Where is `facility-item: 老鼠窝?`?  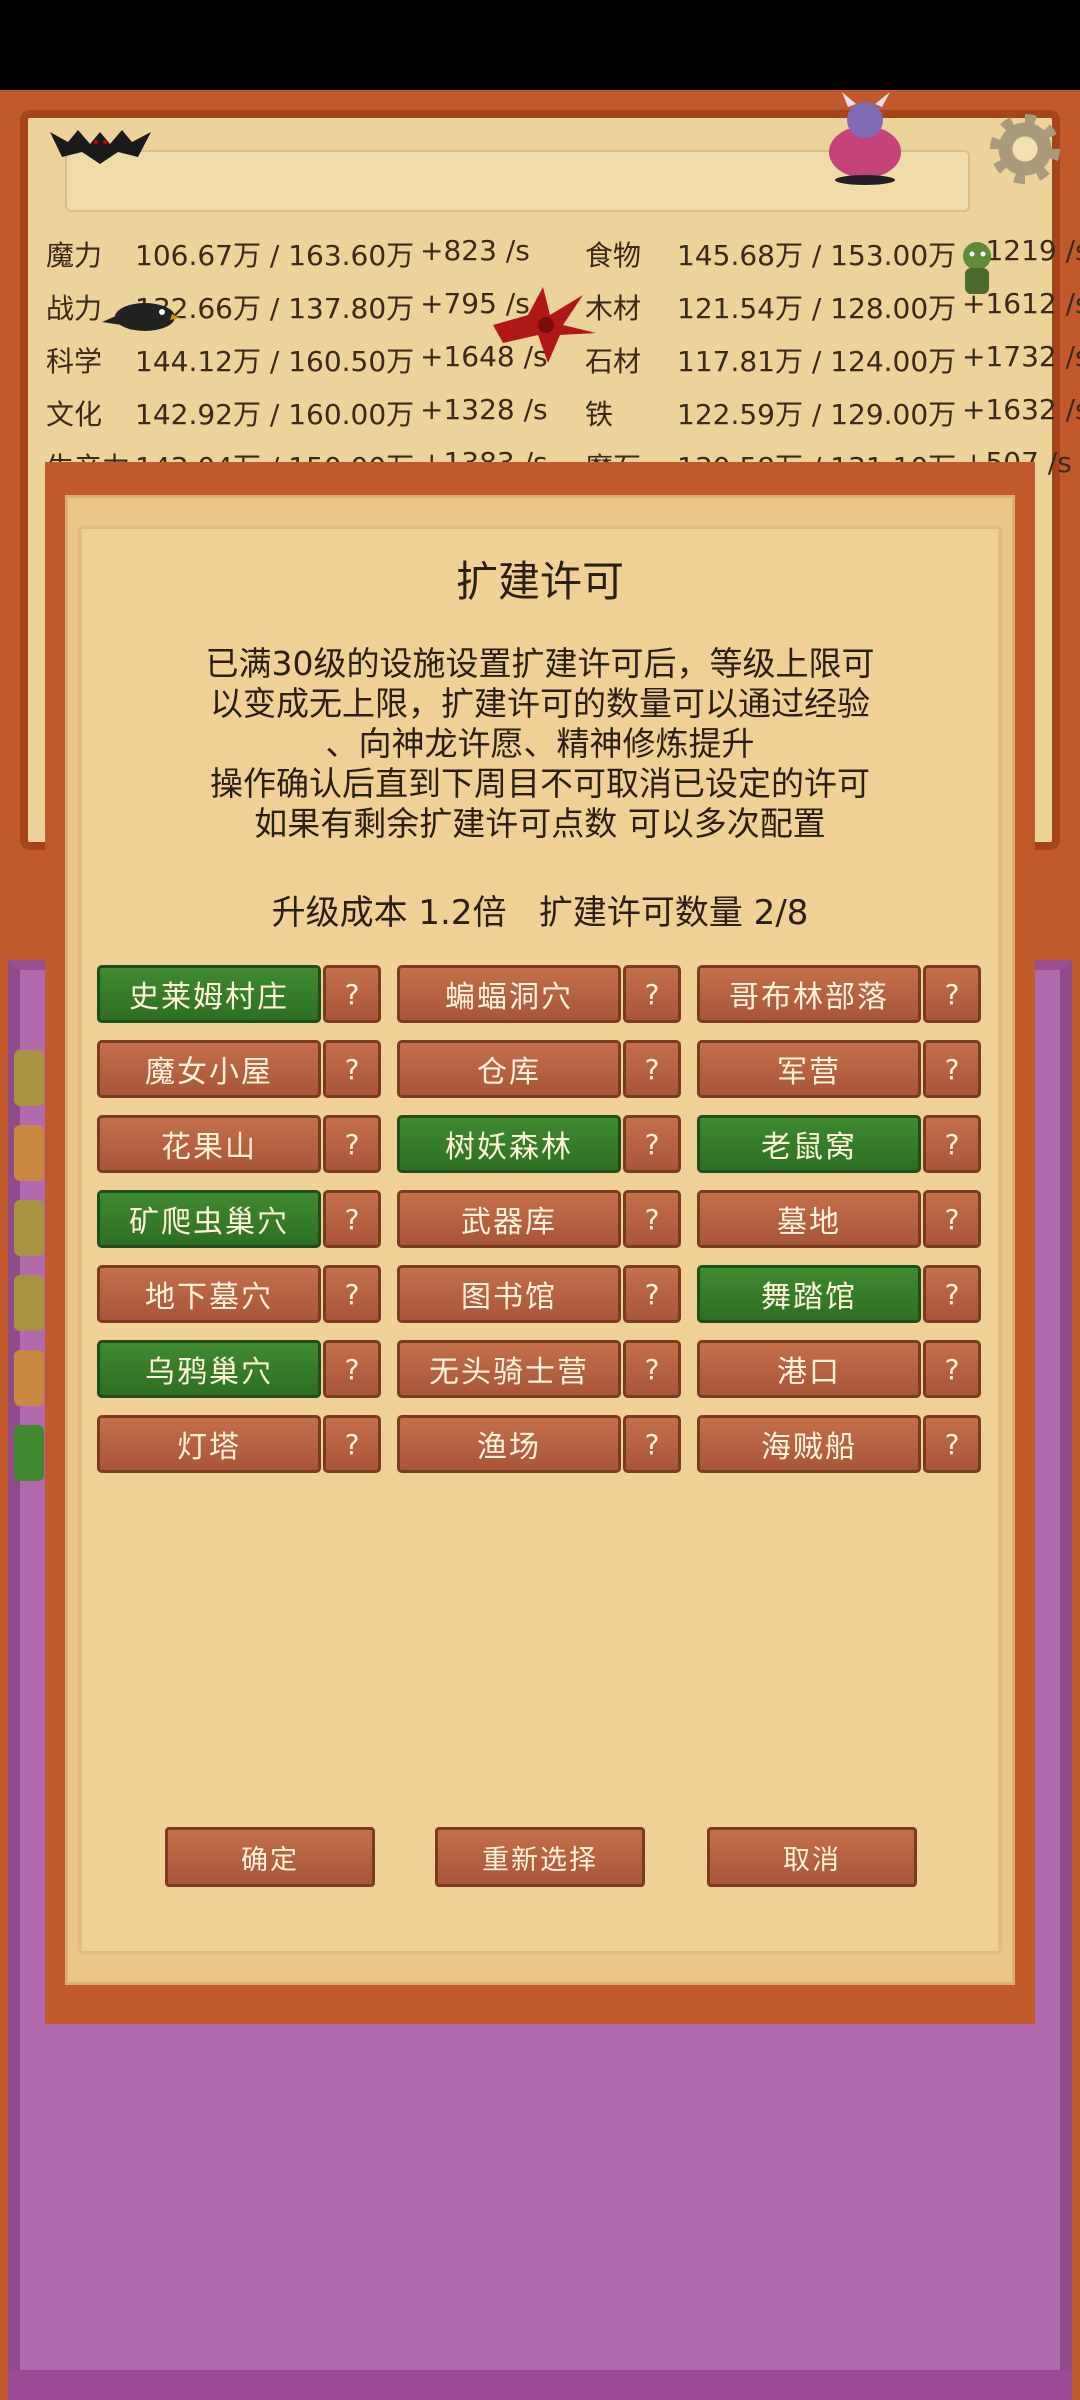 facility-item: 老鼠窝? is located at coordinates (839, 1144).